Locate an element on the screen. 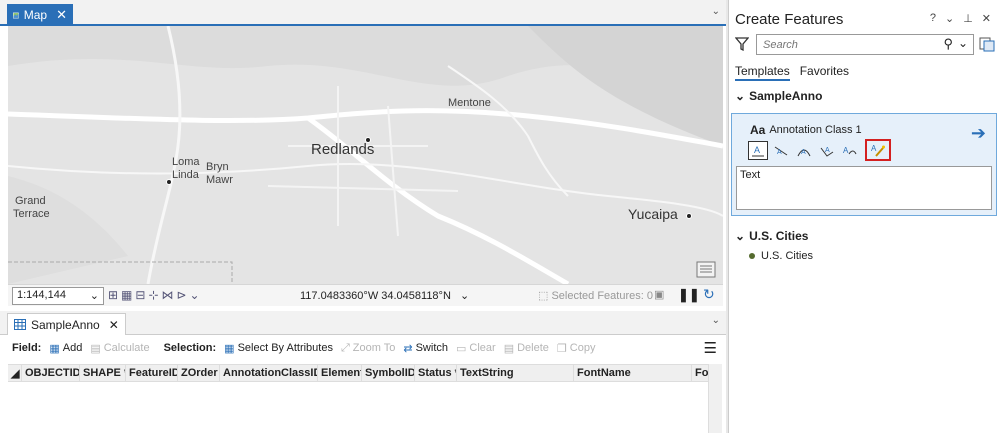 Image resolution: width=999 pixels, height=433 pixels. arrow-right-icon: ➔ is located at coordinates (978, 133).